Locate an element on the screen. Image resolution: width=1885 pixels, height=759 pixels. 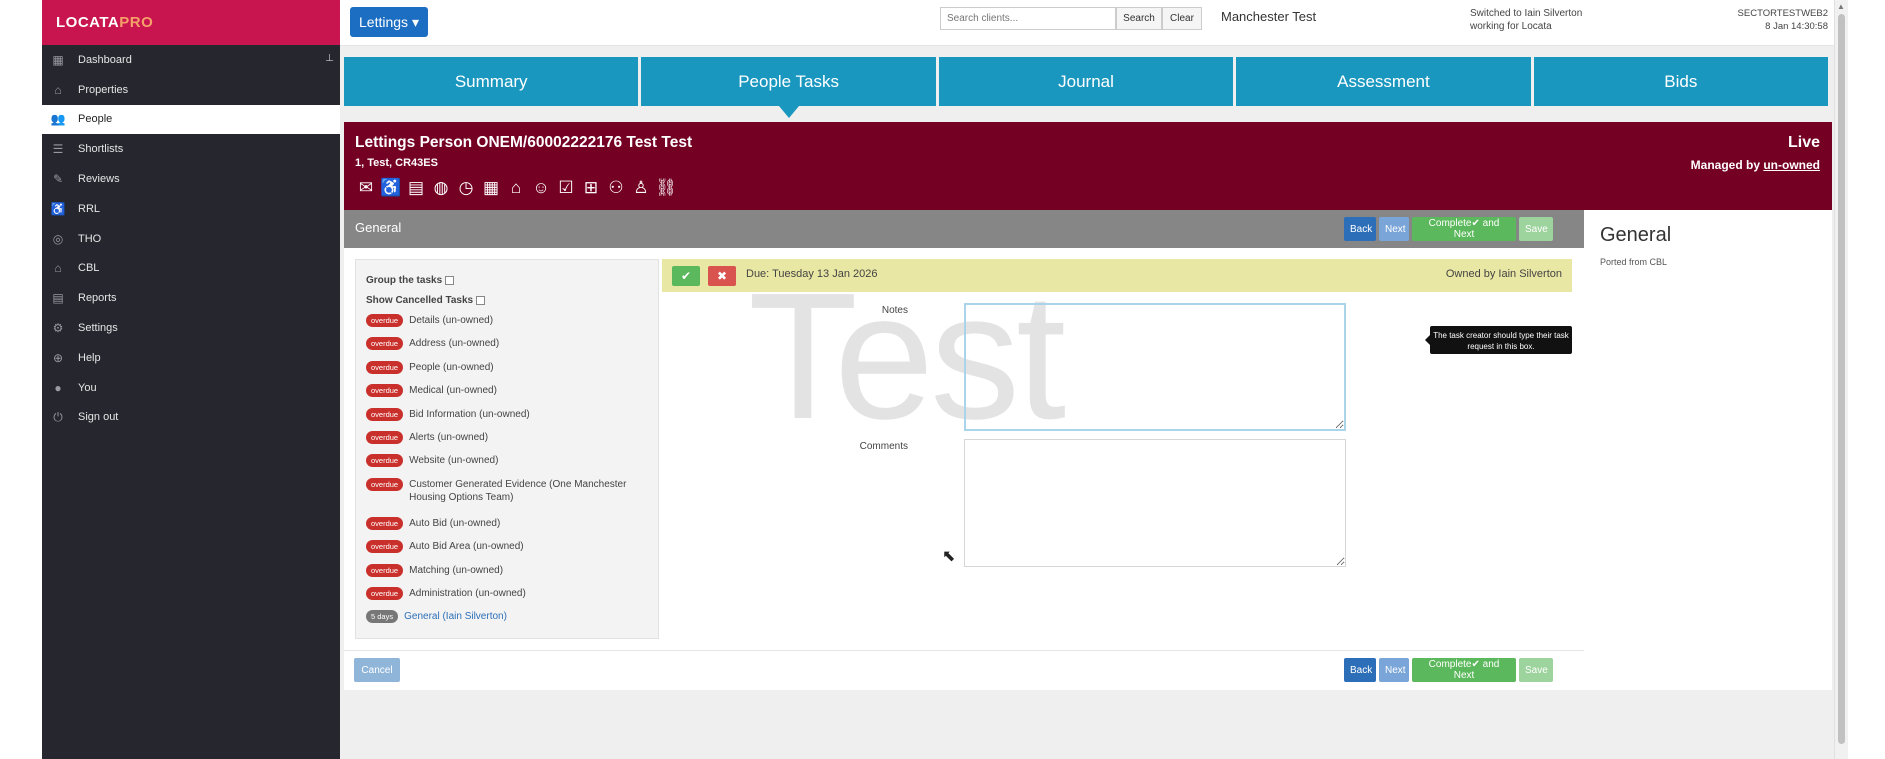
scroll-up-icon: ▲ is located at coordinates (1841, 6).